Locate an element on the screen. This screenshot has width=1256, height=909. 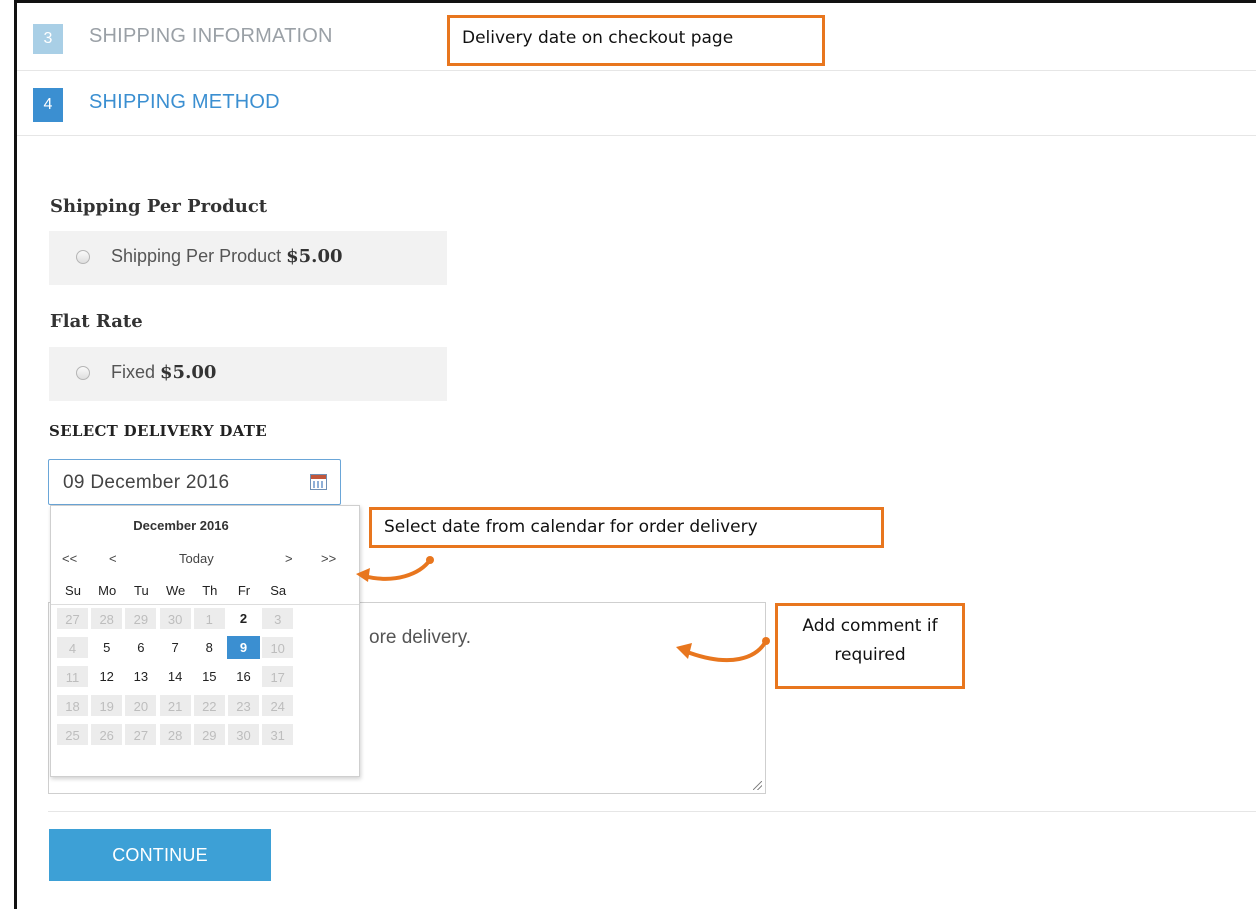
calendar-day: 25 is located at coordinates (72, 734).